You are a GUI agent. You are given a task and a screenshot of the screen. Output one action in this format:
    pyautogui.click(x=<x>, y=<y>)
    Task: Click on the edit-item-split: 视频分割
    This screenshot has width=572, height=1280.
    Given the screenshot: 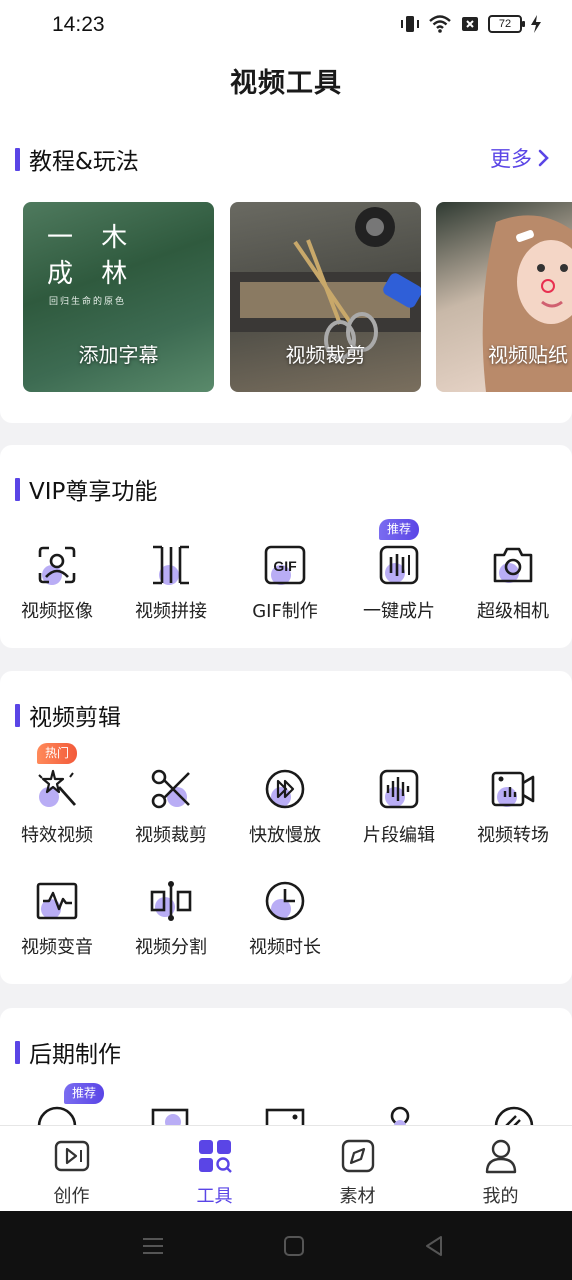 What is the action you would take?
    pyautogui.click(x=171, y=919)
    